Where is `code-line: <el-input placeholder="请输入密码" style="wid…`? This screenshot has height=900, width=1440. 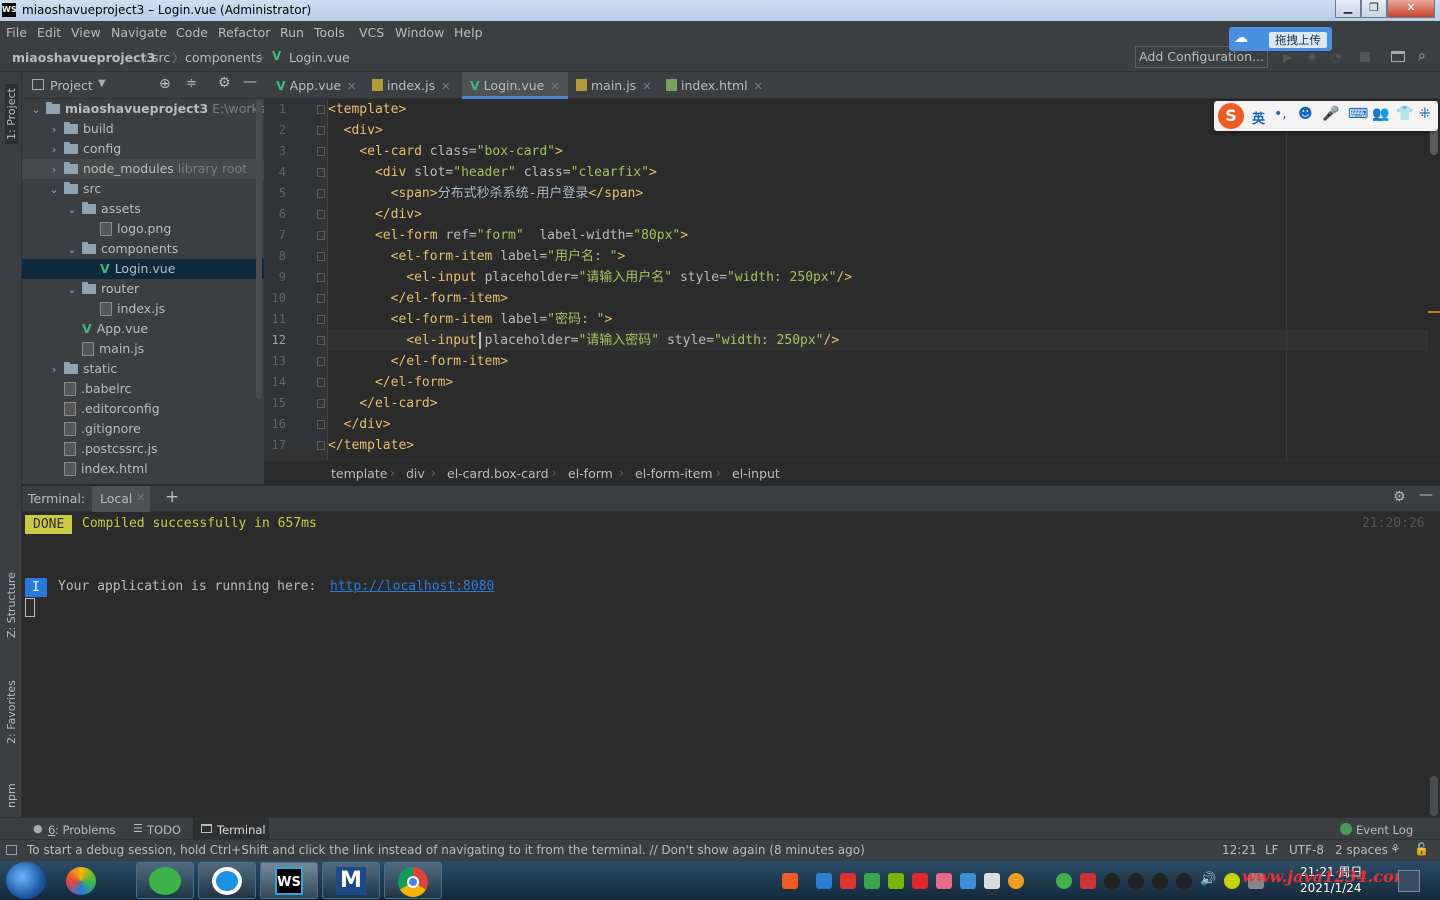 code-line: <el-input placeholder="请输入密码" style="wid… is located at coordinates (878, 340).